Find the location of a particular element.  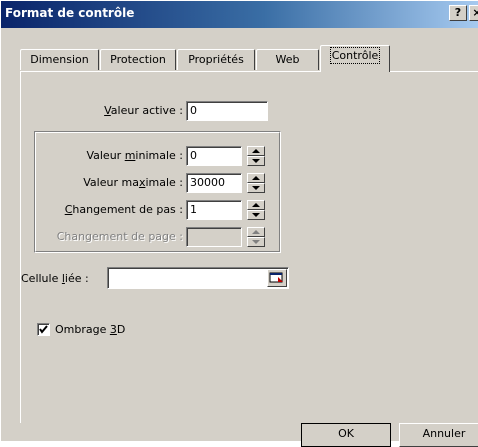

tab-properties-label: Propriétés is located at coordinates (216, 59).